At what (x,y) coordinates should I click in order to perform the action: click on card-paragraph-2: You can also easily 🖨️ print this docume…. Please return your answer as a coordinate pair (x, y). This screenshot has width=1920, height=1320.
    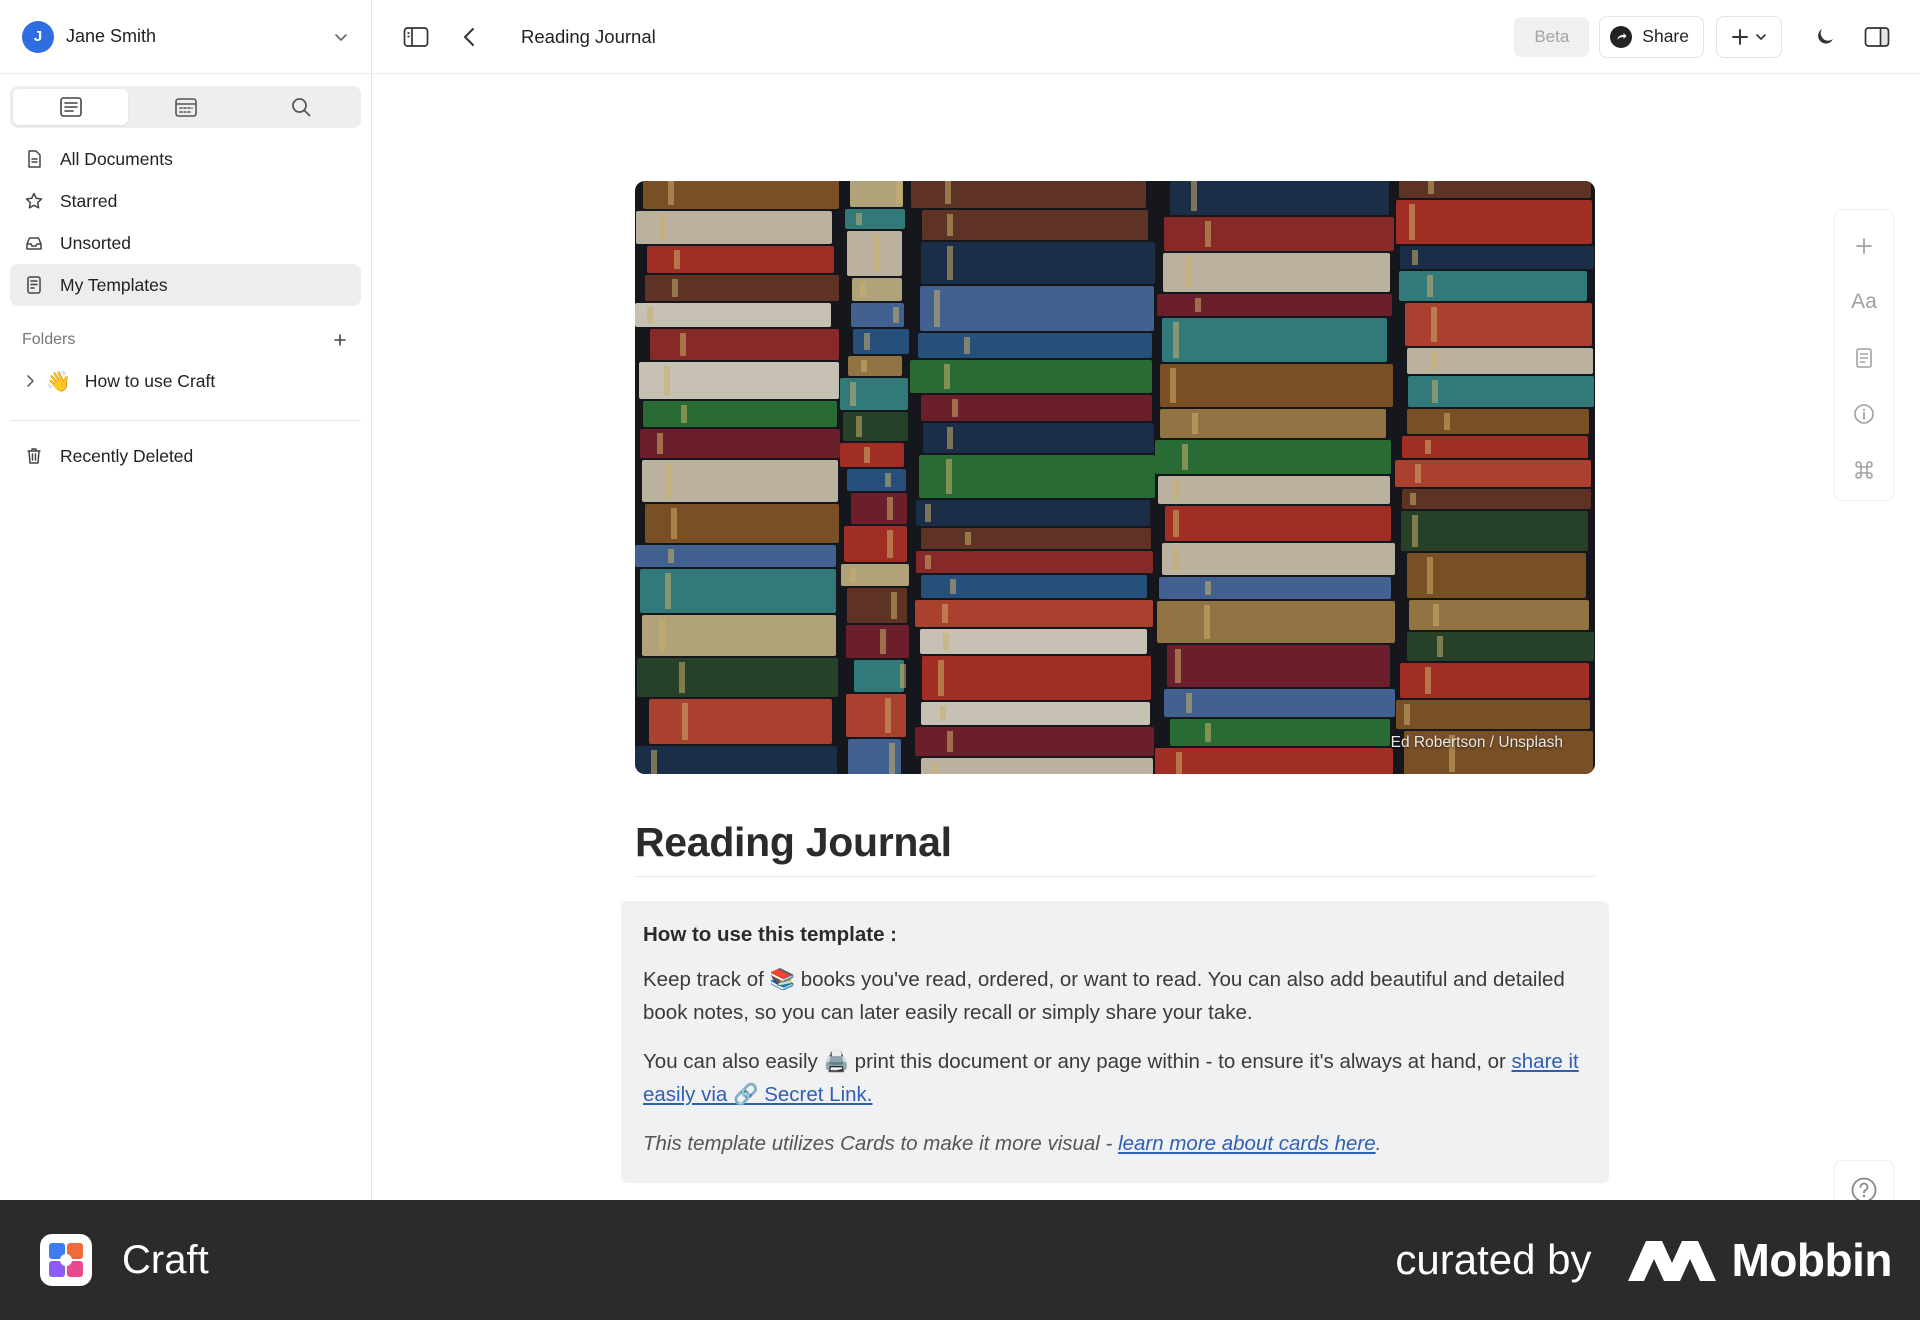
    Looking at the image, I should click on (1115, 1078).